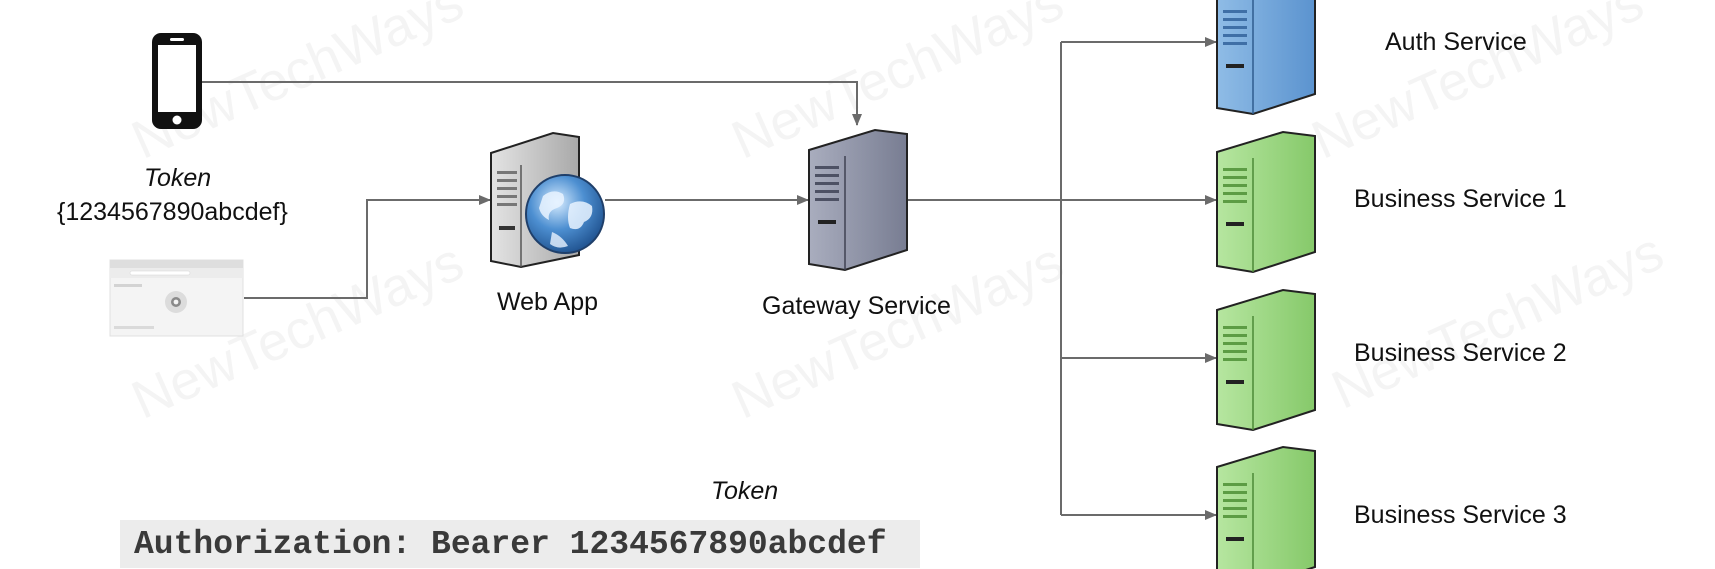 The height and width of the screenshot is (569, 1715). What do you see at coordinates (1266, 360) in the screenshot?
I see `business-server-2-icon` at bounding box center [1266, 360].